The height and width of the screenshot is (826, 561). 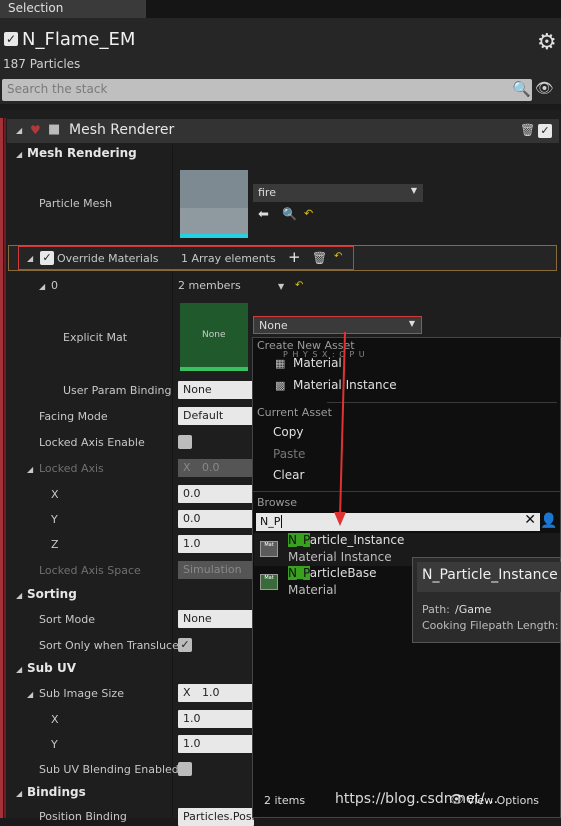 What do you see at coordinates (216, 570) in the screenshot?
I see `locked-axis-space-dropdown: Simulation` at bounding box center [216, 570].